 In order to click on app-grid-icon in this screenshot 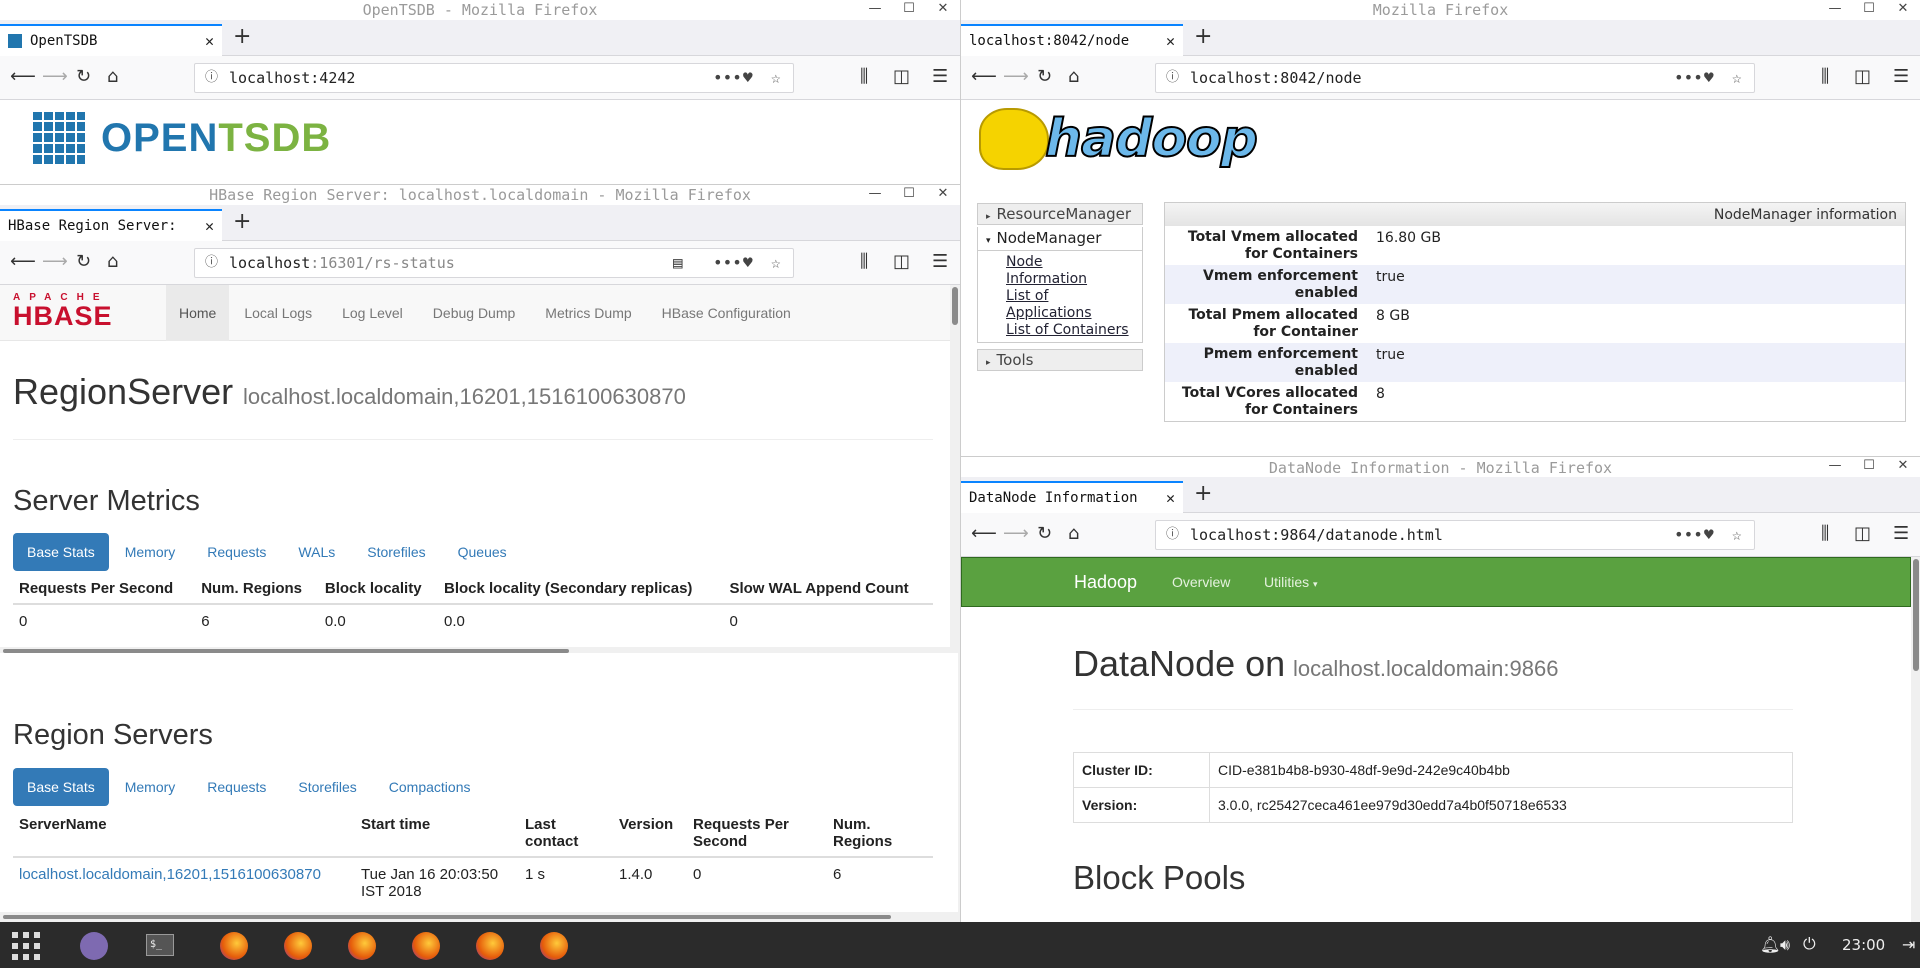, I will do `click(26, 946)`.